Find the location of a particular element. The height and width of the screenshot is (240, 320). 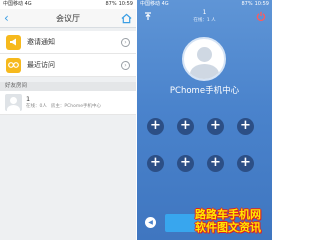

room-online-count: 在线：0人 is located at coordinates (36, 106).